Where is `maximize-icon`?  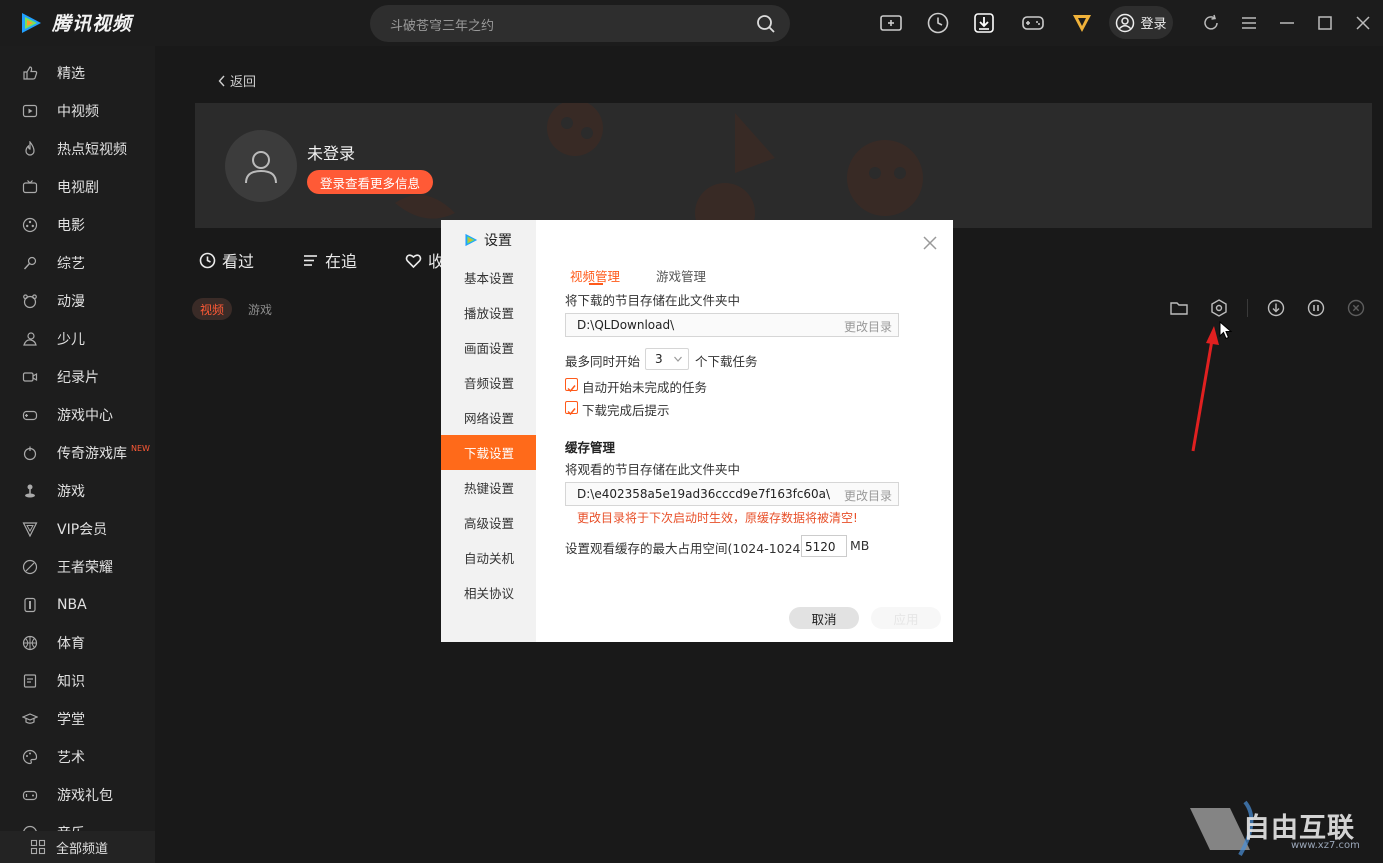 maximize-icon is located at coordinates (1325, 23).